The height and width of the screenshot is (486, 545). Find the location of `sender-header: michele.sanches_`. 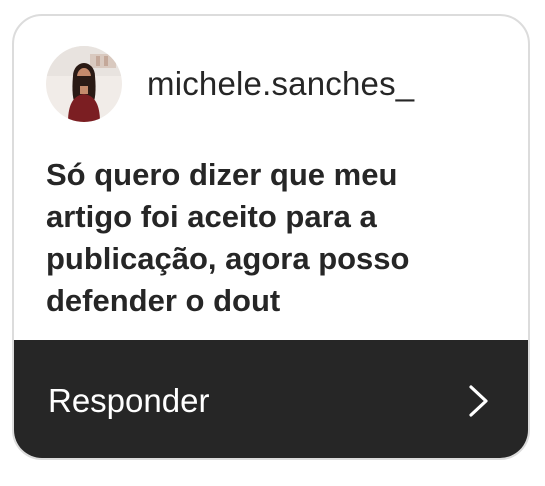

sender-header: michele.sanches_ is located at coordinates (230, 84).